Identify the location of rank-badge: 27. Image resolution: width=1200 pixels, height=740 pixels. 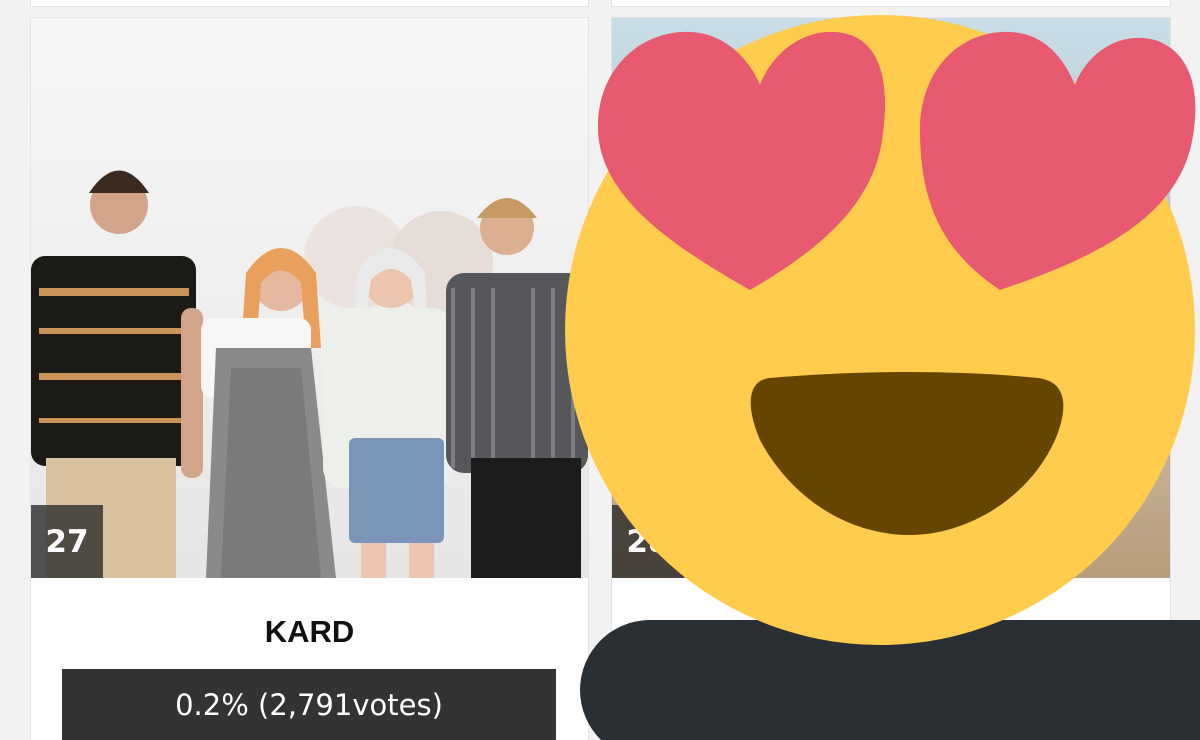
(67, 541).